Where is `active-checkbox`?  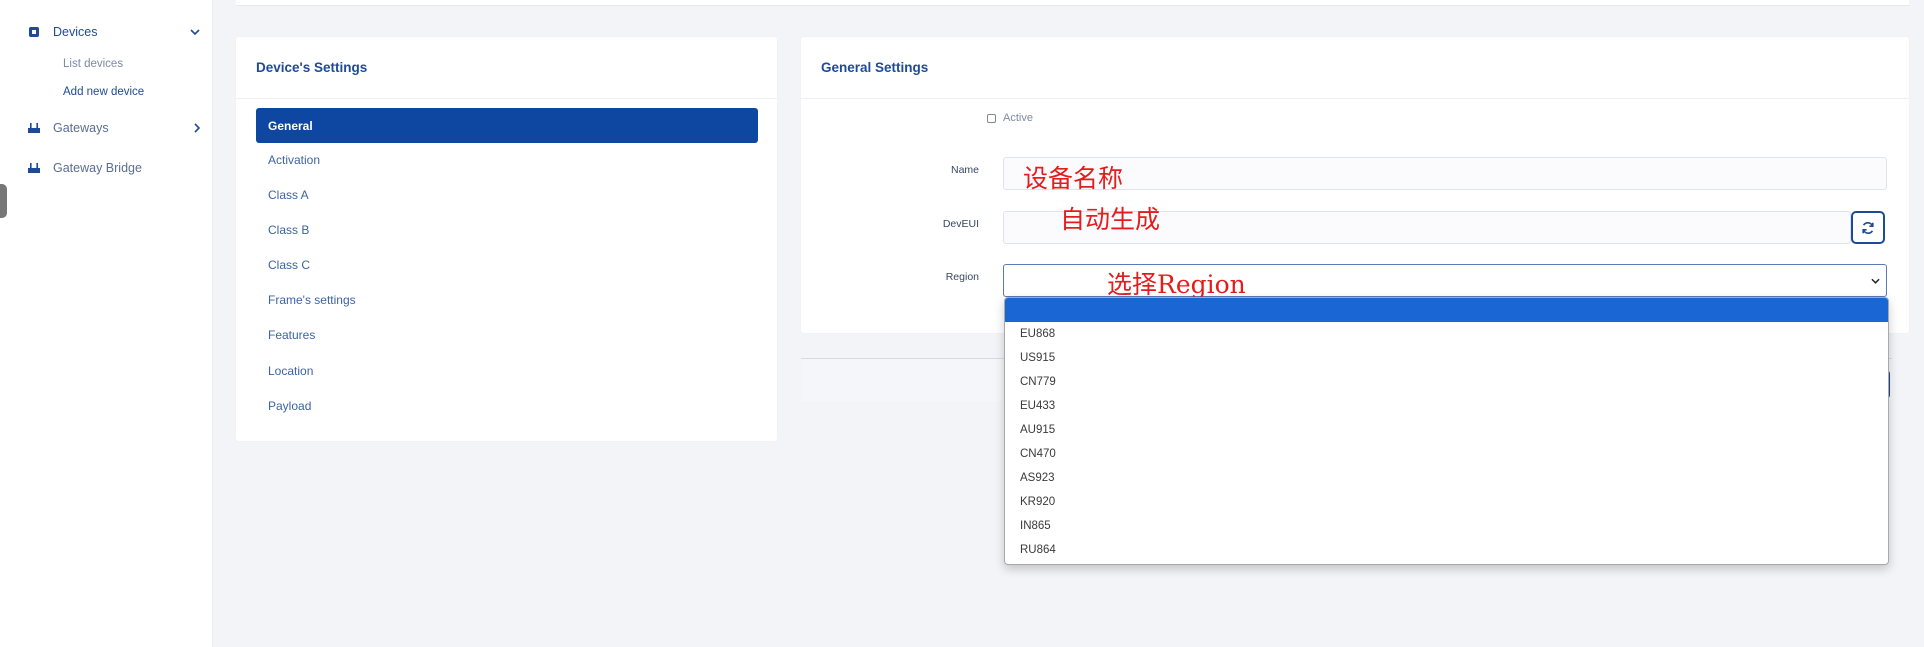
active-checkbox is located at coordinates (991, 118).